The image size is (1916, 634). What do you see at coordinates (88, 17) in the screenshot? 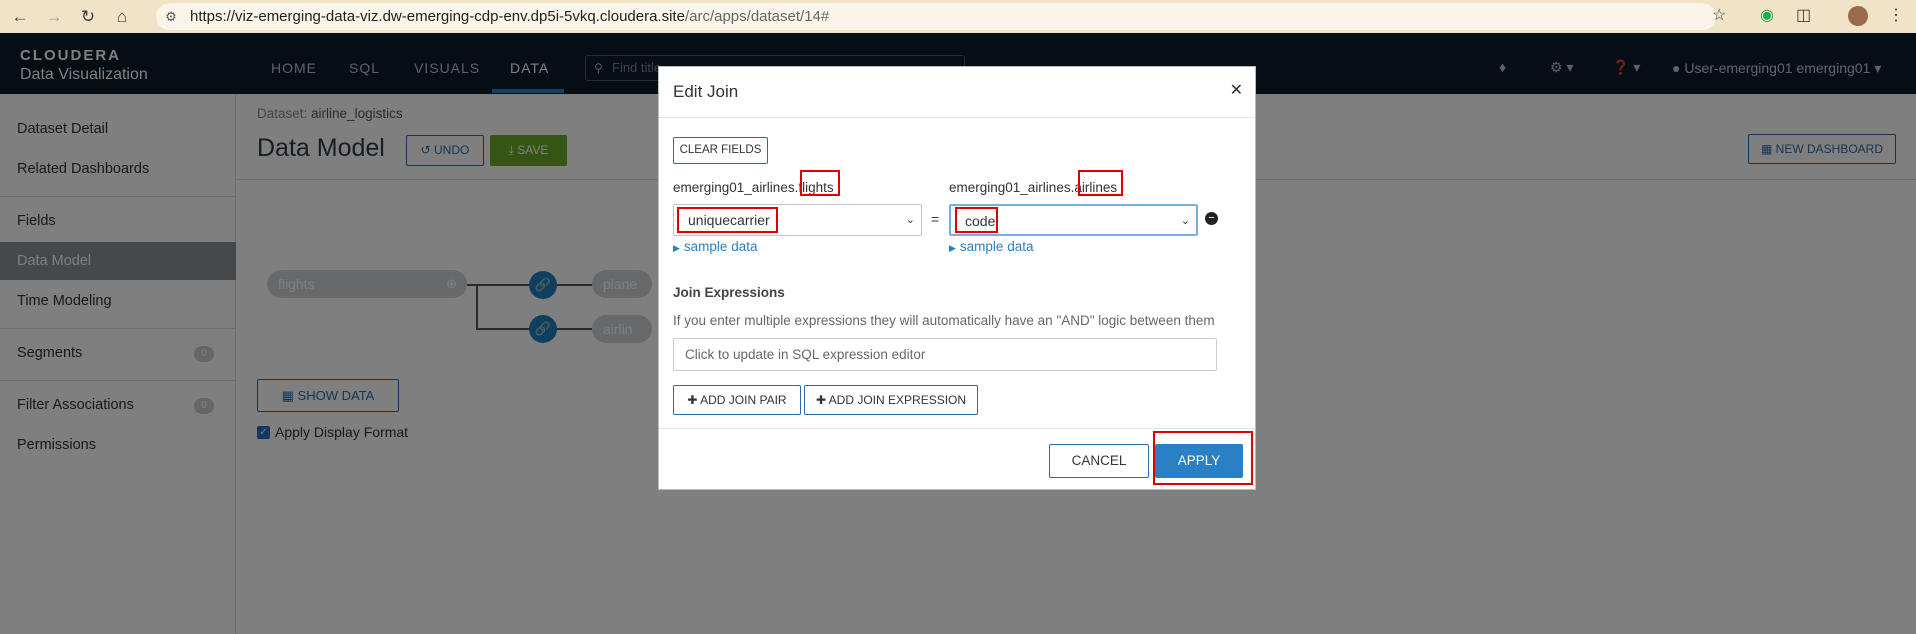
I see `reload-icon: ↻` at bounding box center [88, 17].